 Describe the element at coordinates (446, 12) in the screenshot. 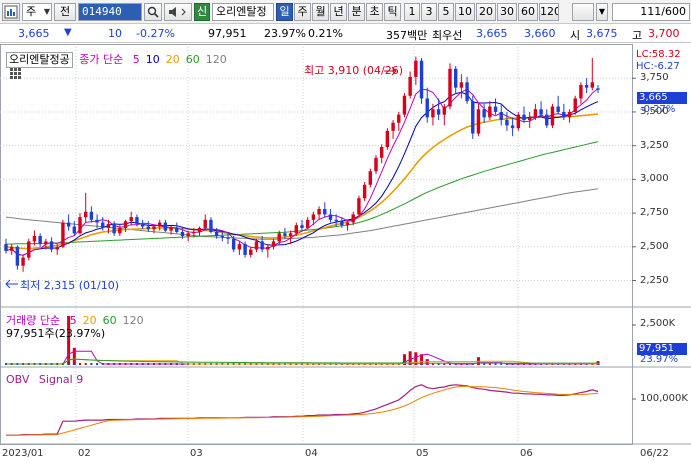

I see `interval-tab-5: 5` at that location.